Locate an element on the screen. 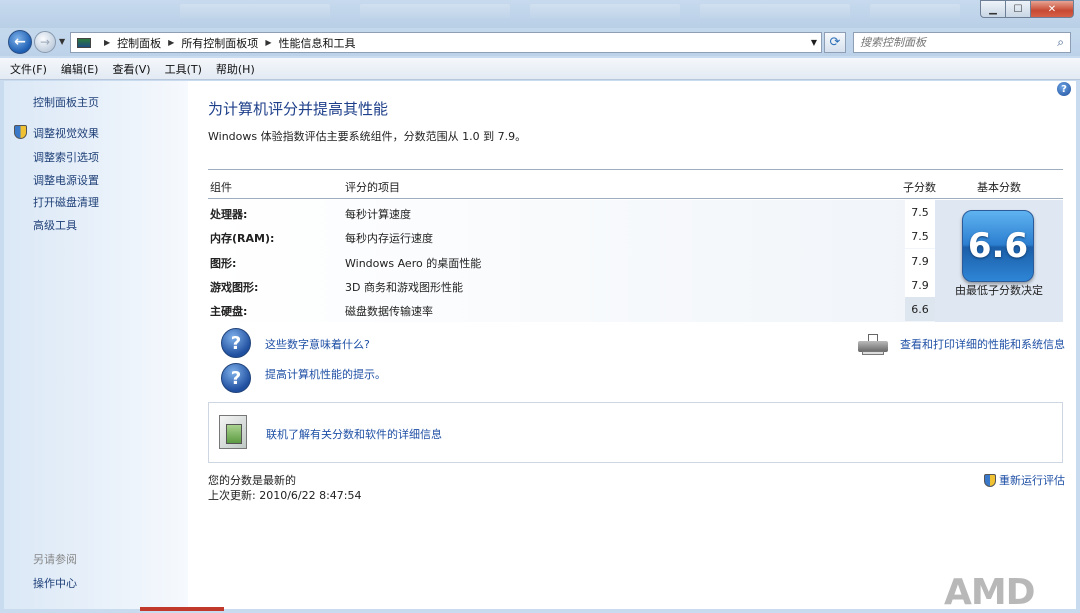  subscore-value: 6.6 is located at coordinates (920, 309).